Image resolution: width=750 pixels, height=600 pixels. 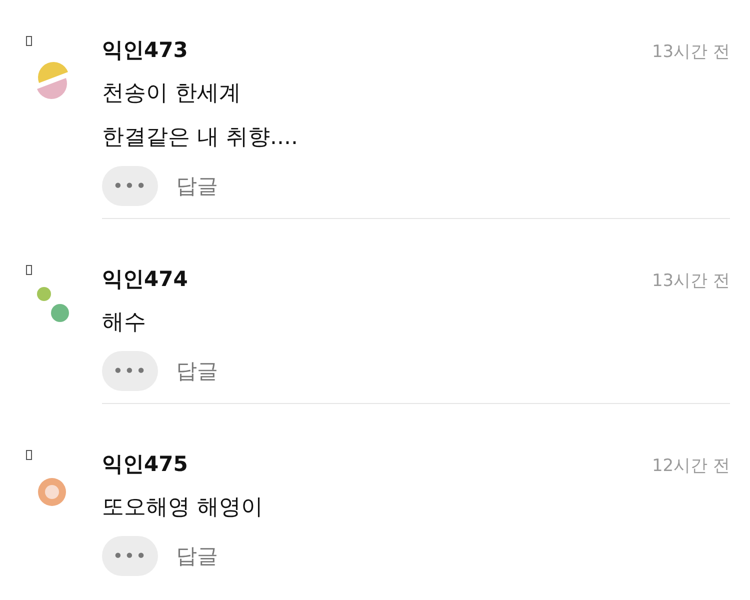 I want to click on author-name: 익인474, so click(x=145, y=279).